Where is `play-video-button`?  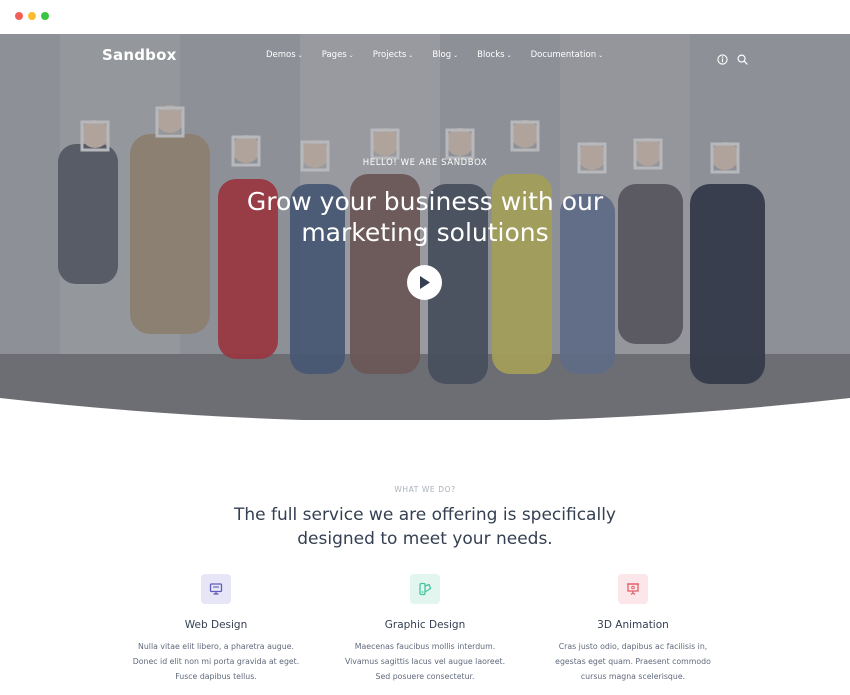
play-video-button is located at coordinates (424, 282).